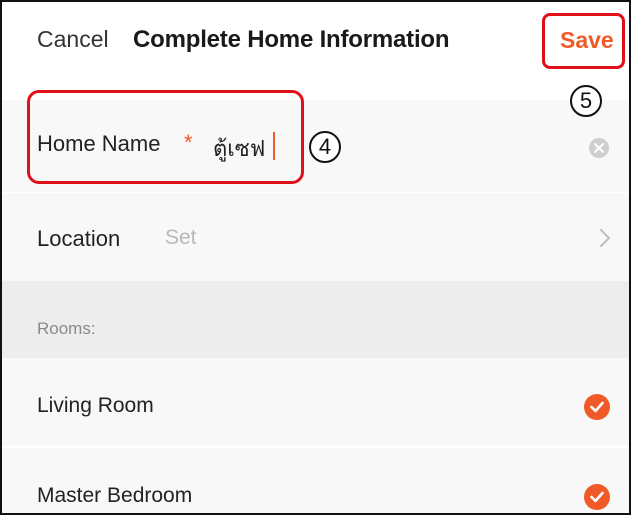 The image size is (631, 515). What do you see at coordinates (66, 328) in the screenshot?
I see `rooms-section-label: Rooms:` at bounding box center [66, 328].